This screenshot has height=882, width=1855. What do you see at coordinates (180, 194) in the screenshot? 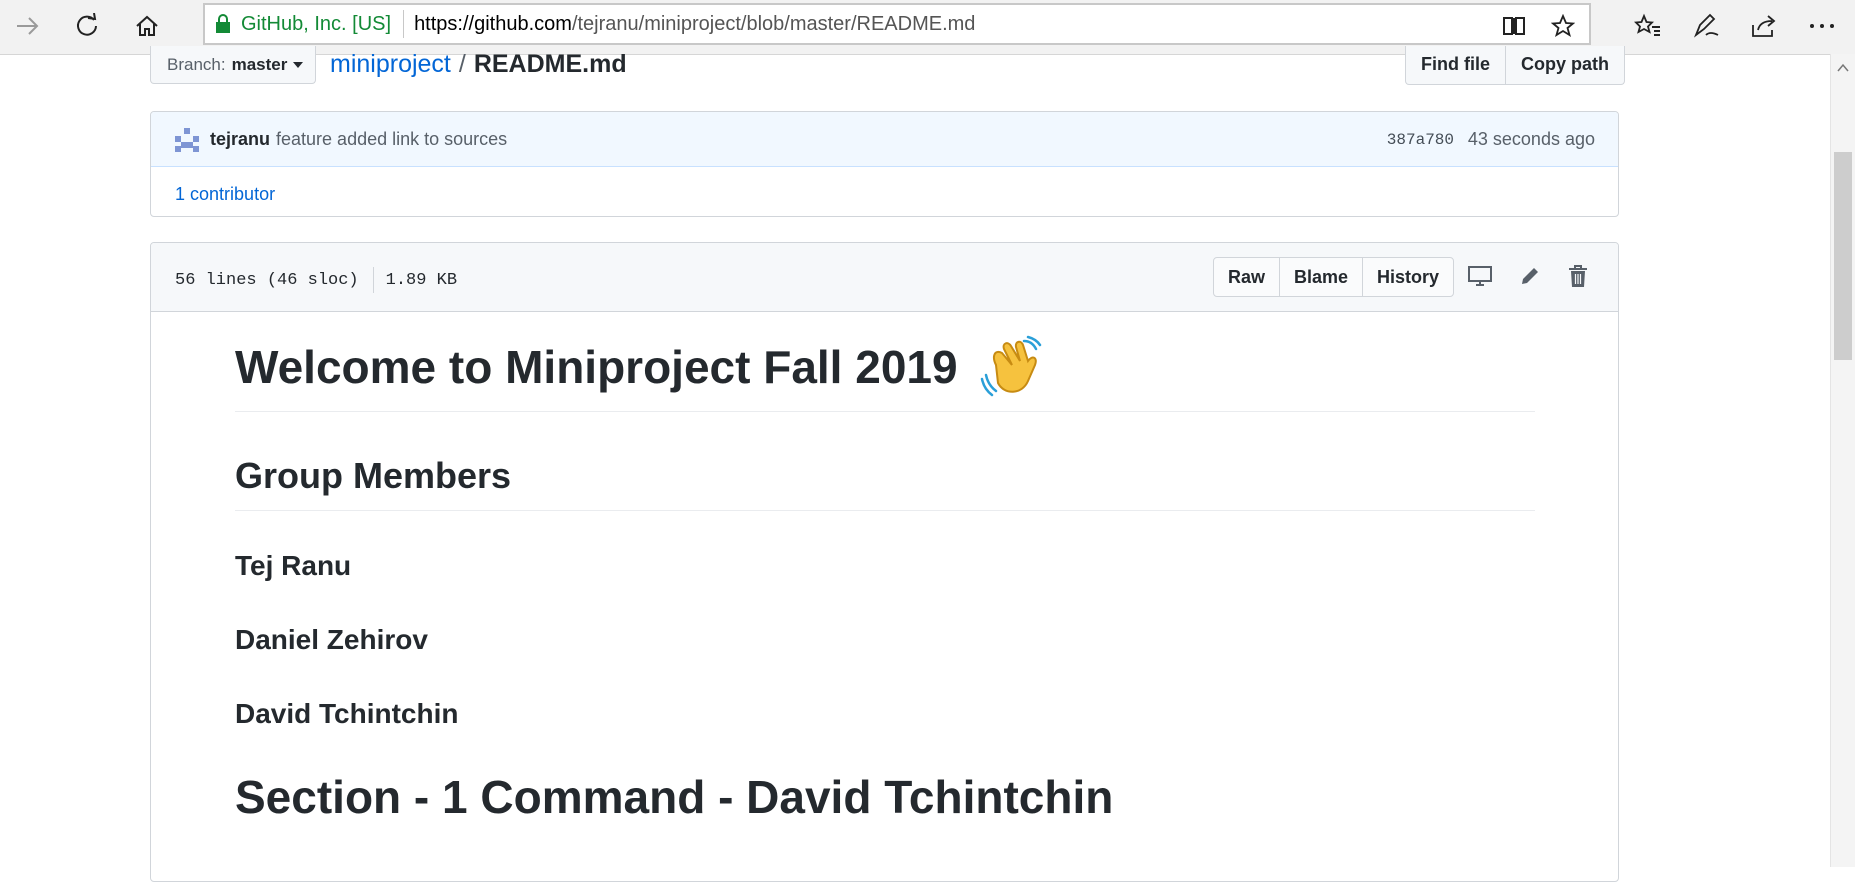
I see `contributors-count: 1` at bounding box center [180, 194].